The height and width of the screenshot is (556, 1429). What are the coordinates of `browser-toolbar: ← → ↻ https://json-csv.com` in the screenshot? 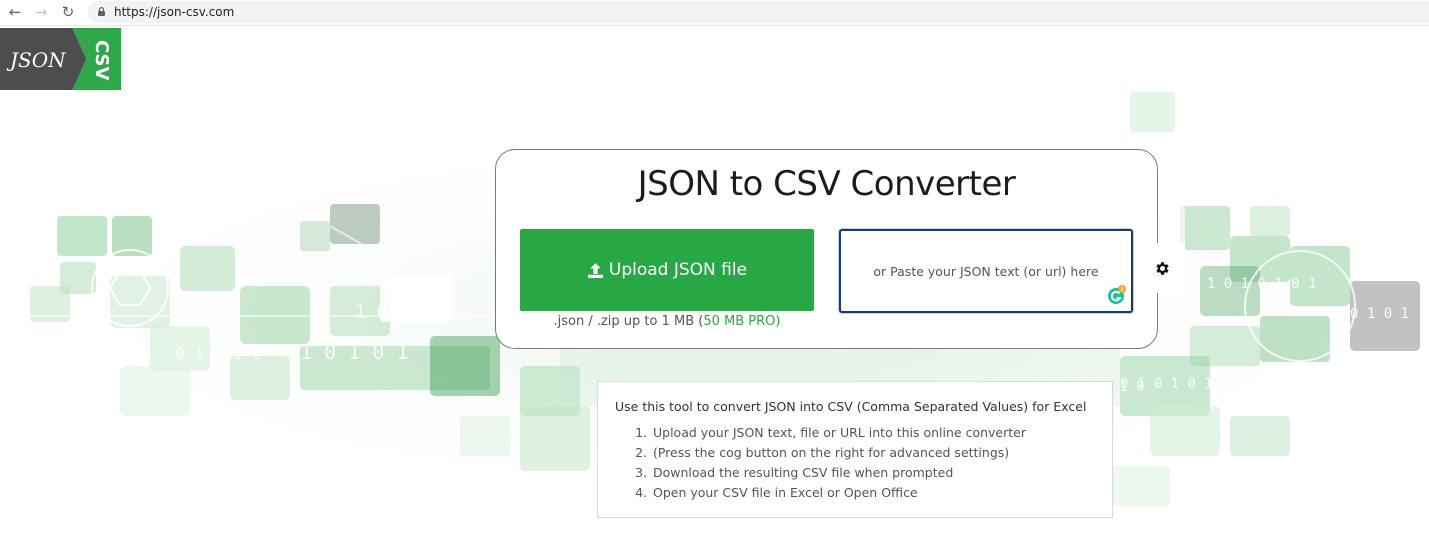 It's located at (714, 13).